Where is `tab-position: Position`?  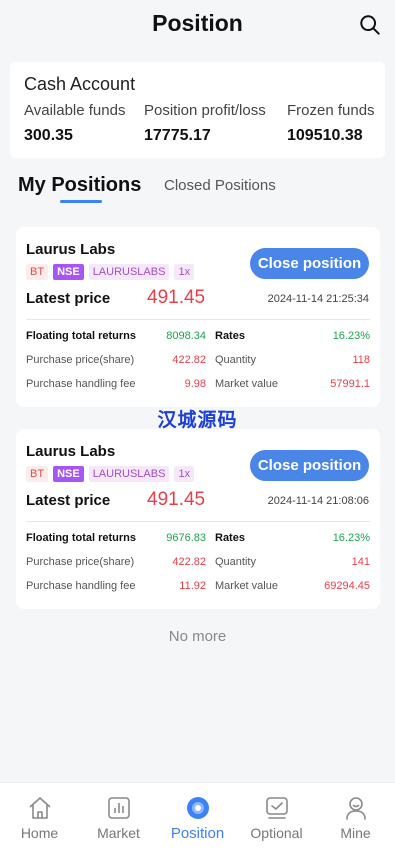
tab-position: Position is located at coordinates (197, 818).